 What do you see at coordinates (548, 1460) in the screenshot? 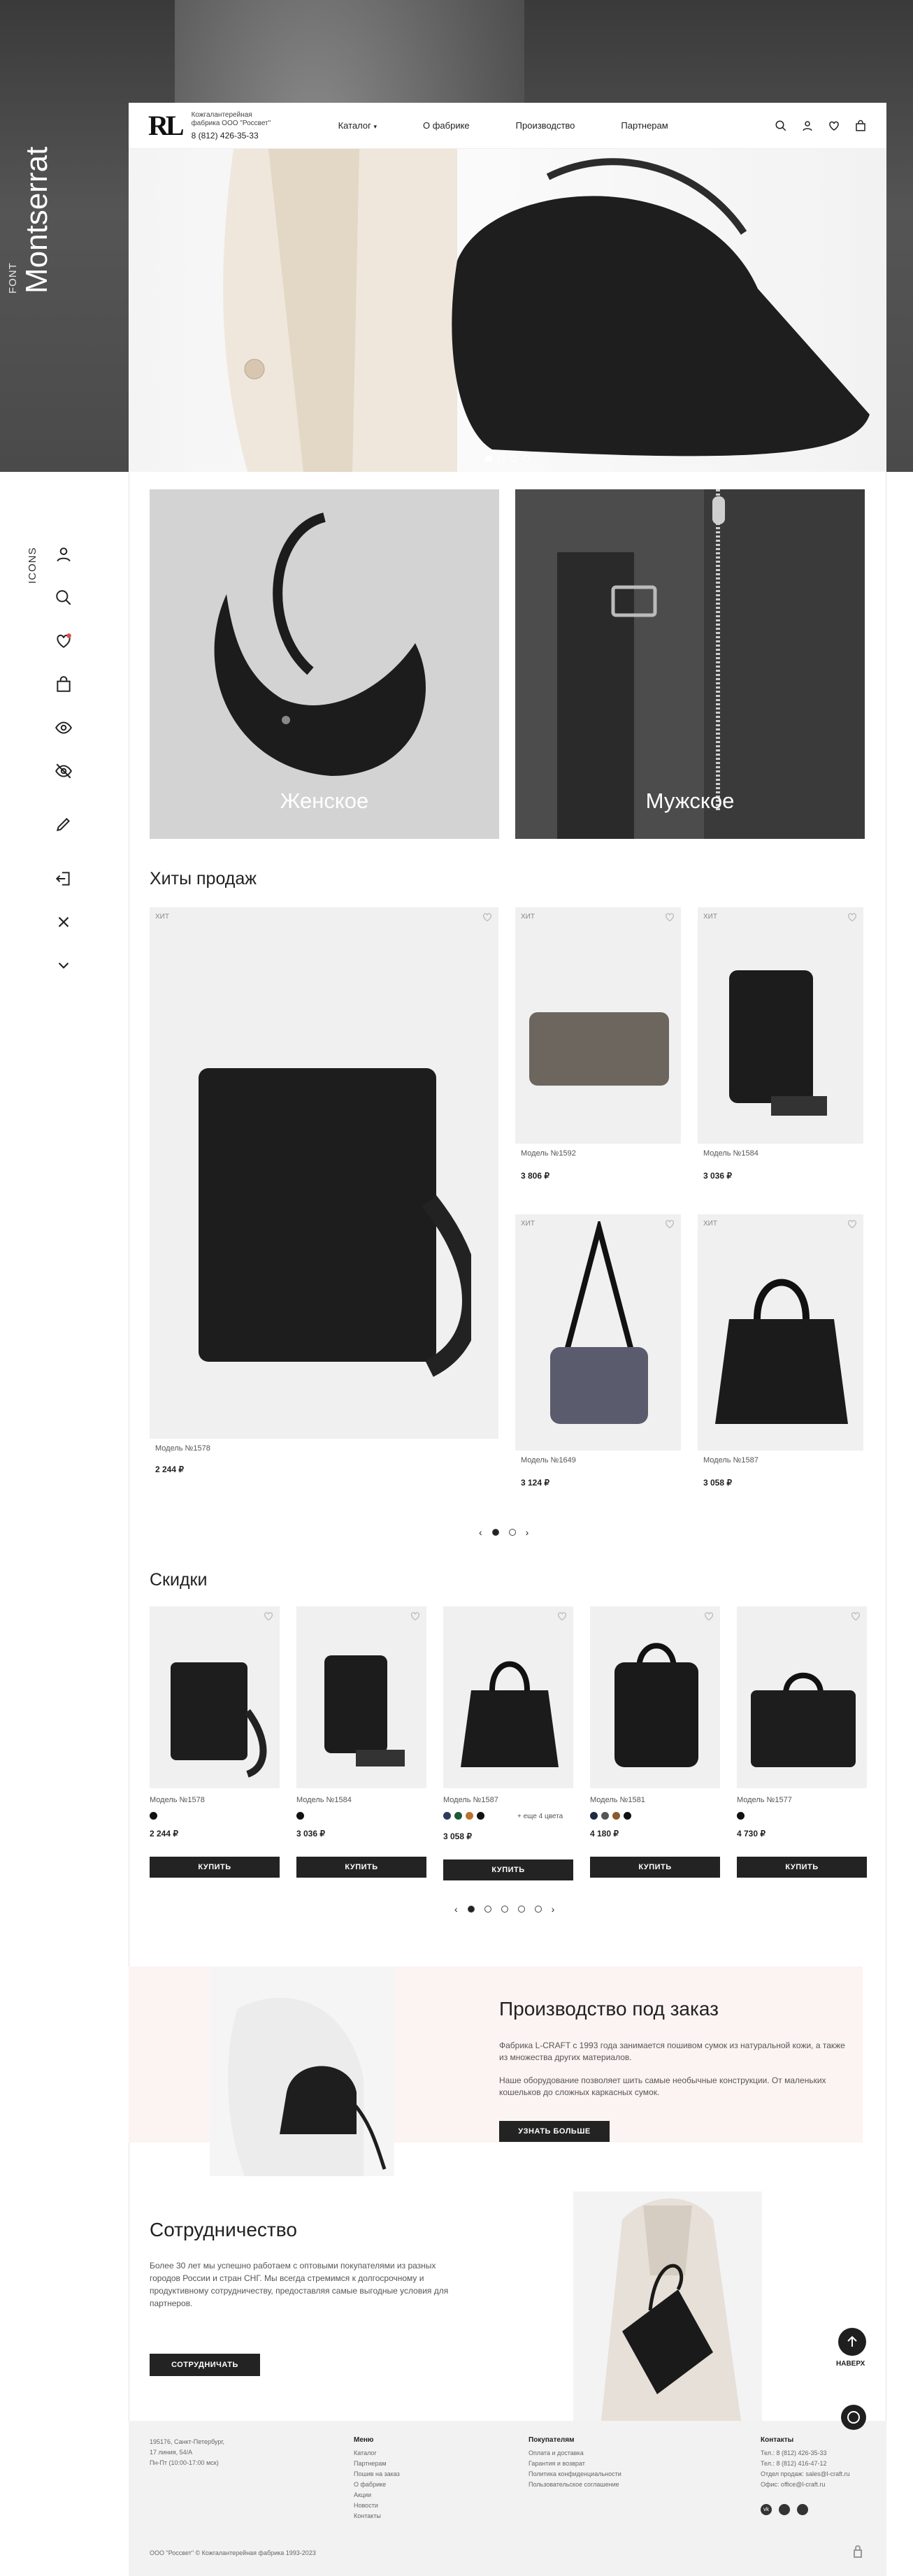
I see `product-model: Модель №1649` at bounding box center [548, 1460].